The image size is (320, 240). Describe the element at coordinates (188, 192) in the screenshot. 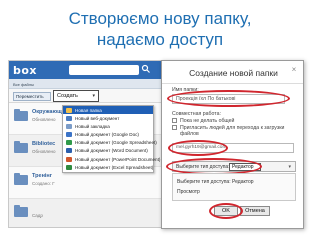

I see `access-option-viewer: Просмотр` at that location.